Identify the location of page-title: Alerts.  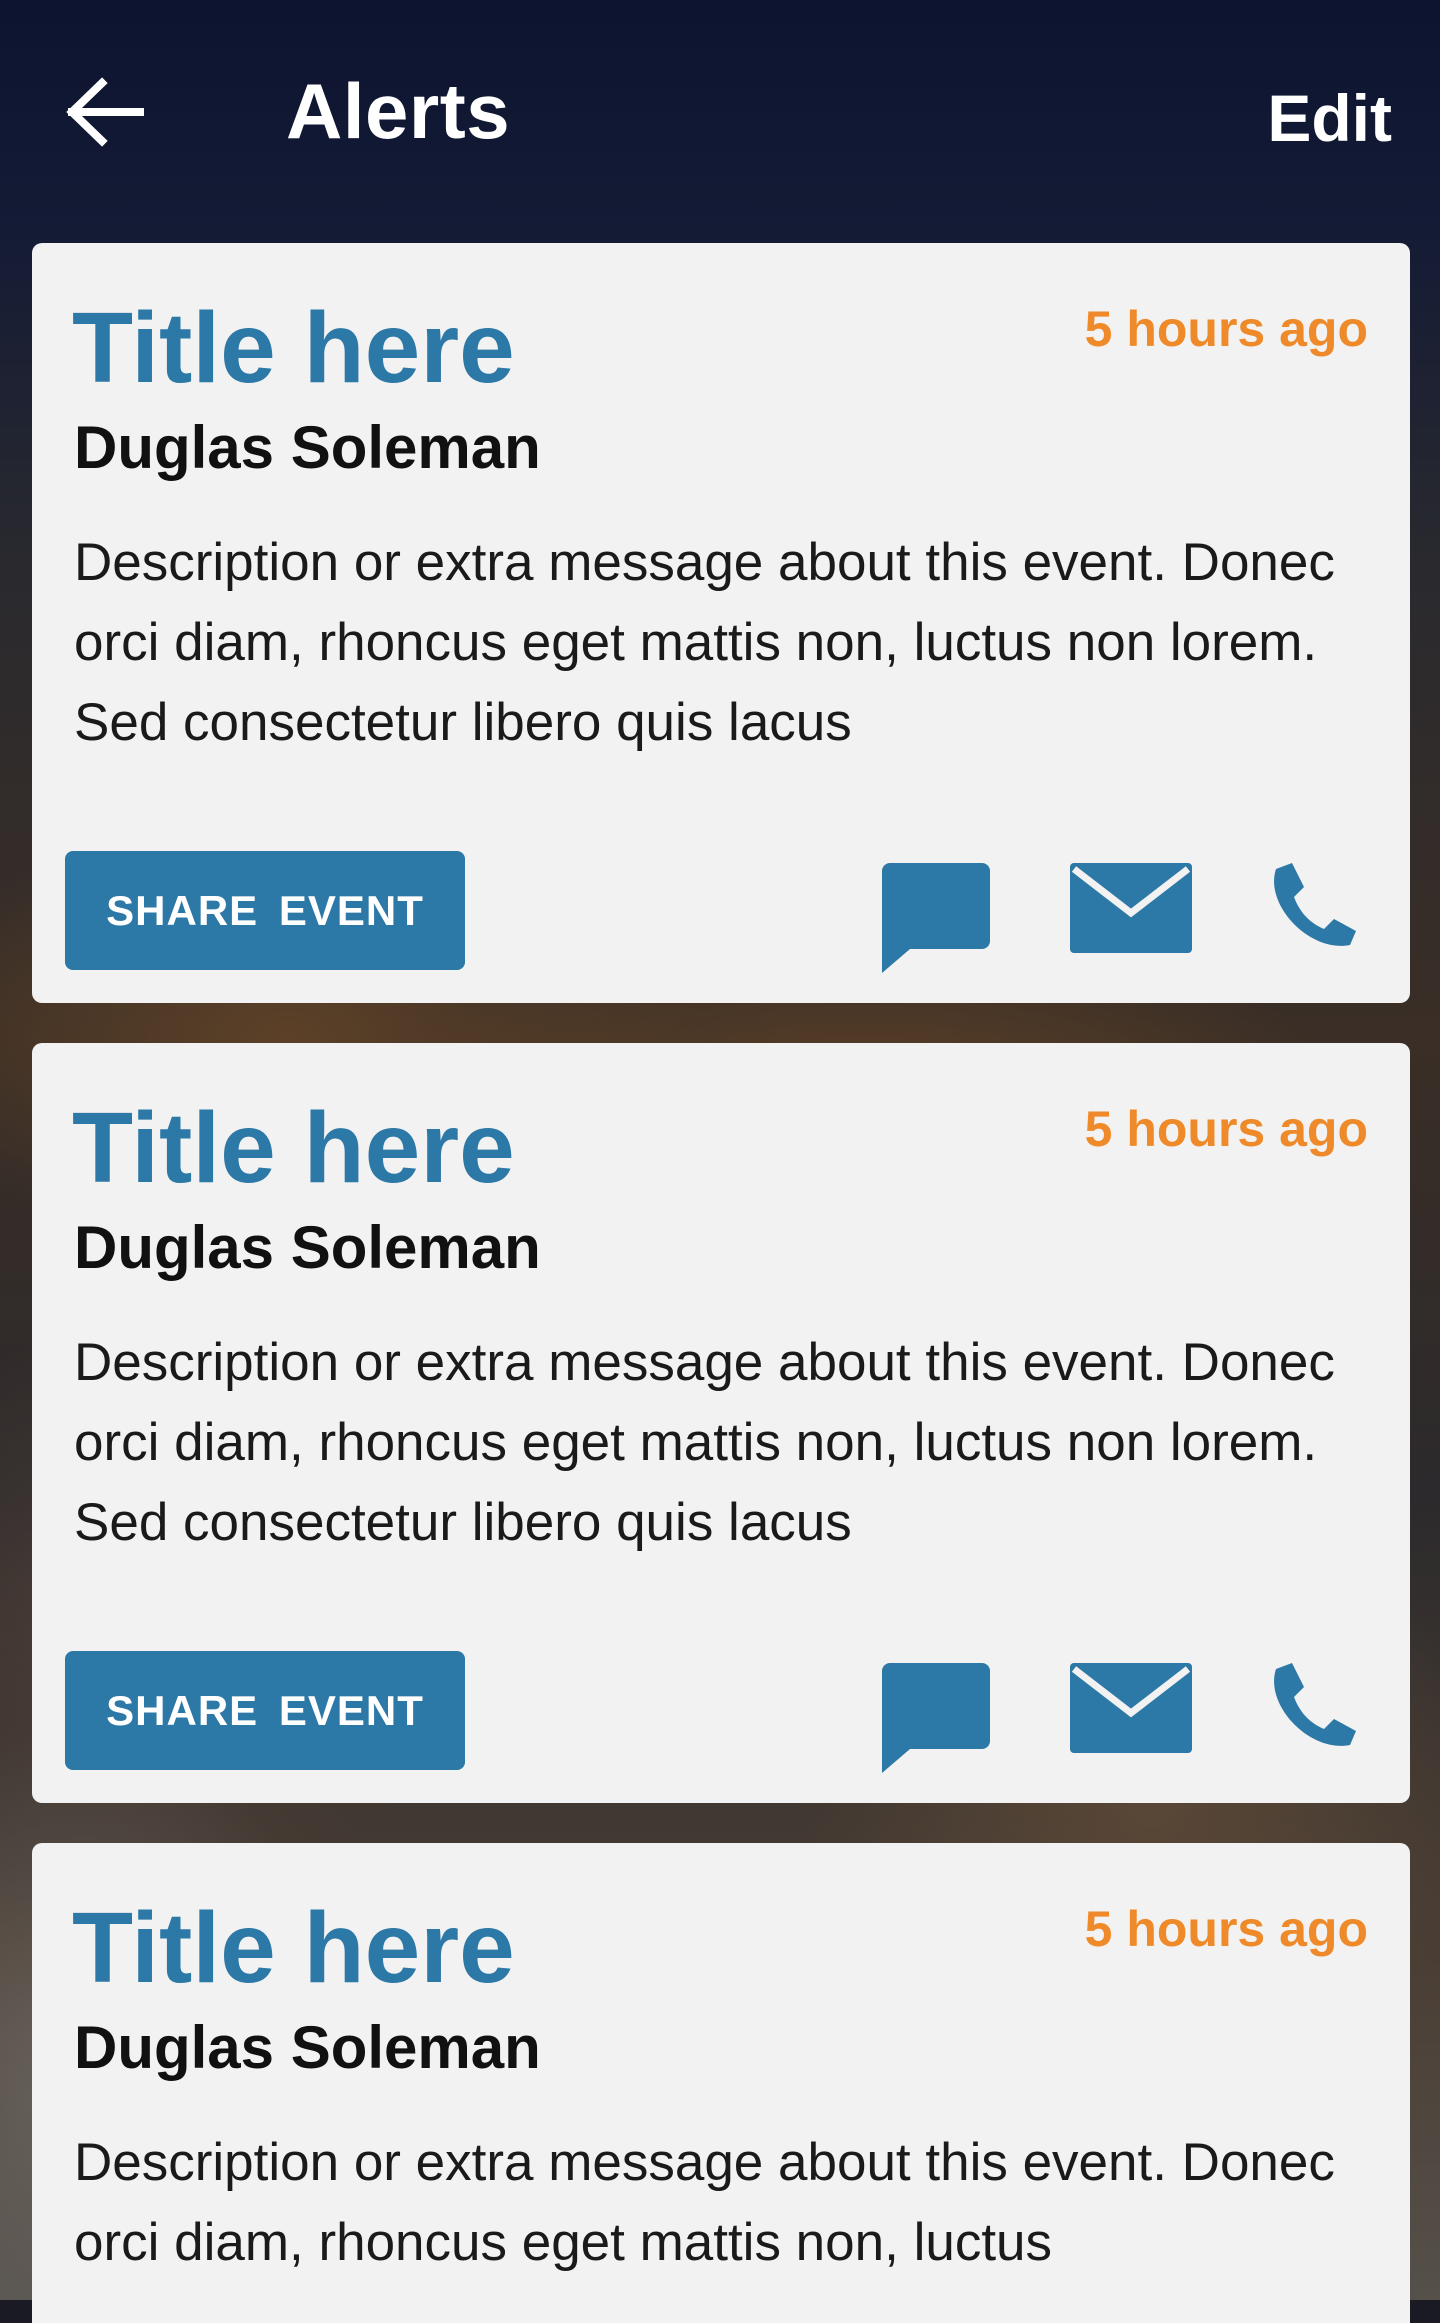
(398, 111).